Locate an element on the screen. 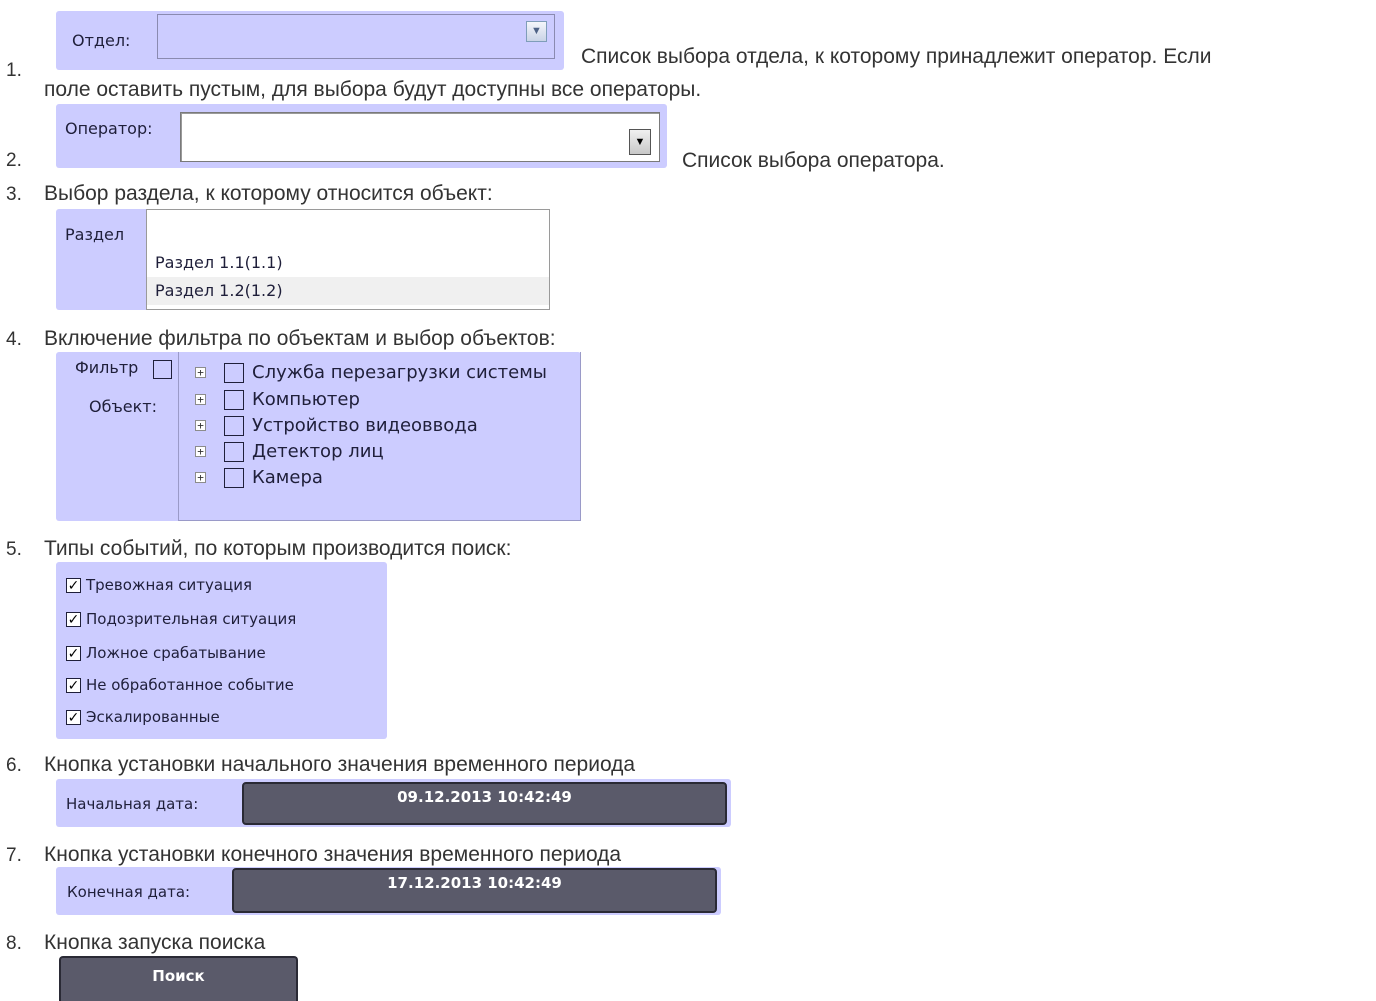 The height and width of the screenshot is (1001, 1376). search-button: Поиск is located at coordinates (178, 978).